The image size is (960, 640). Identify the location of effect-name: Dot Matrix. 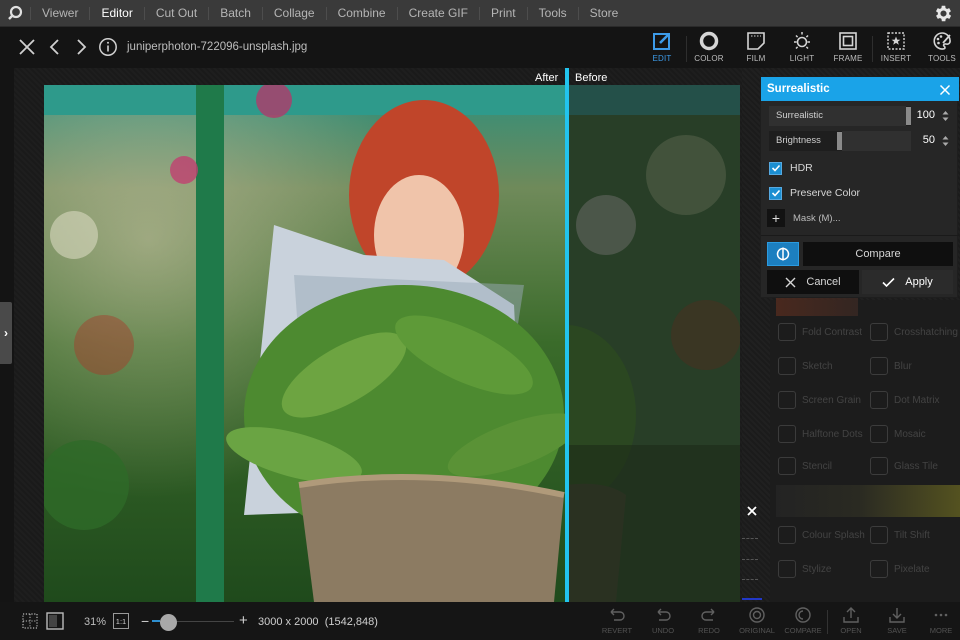
(917, 400).